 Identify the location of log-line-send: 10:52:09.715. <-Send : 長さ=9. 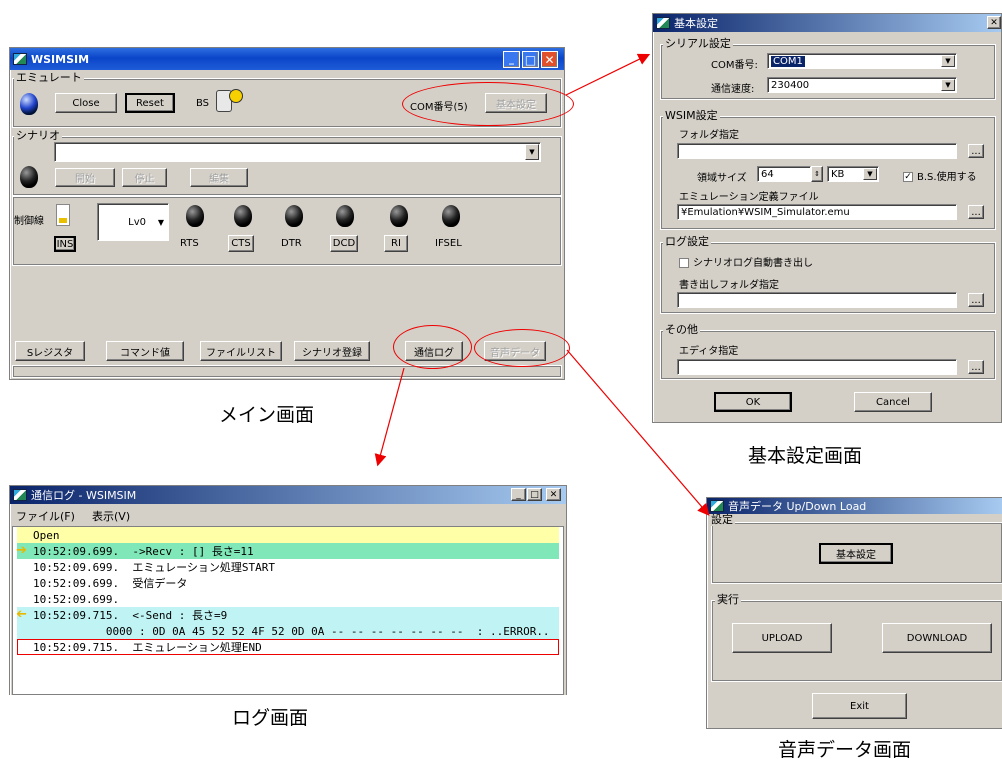
(288, 615).